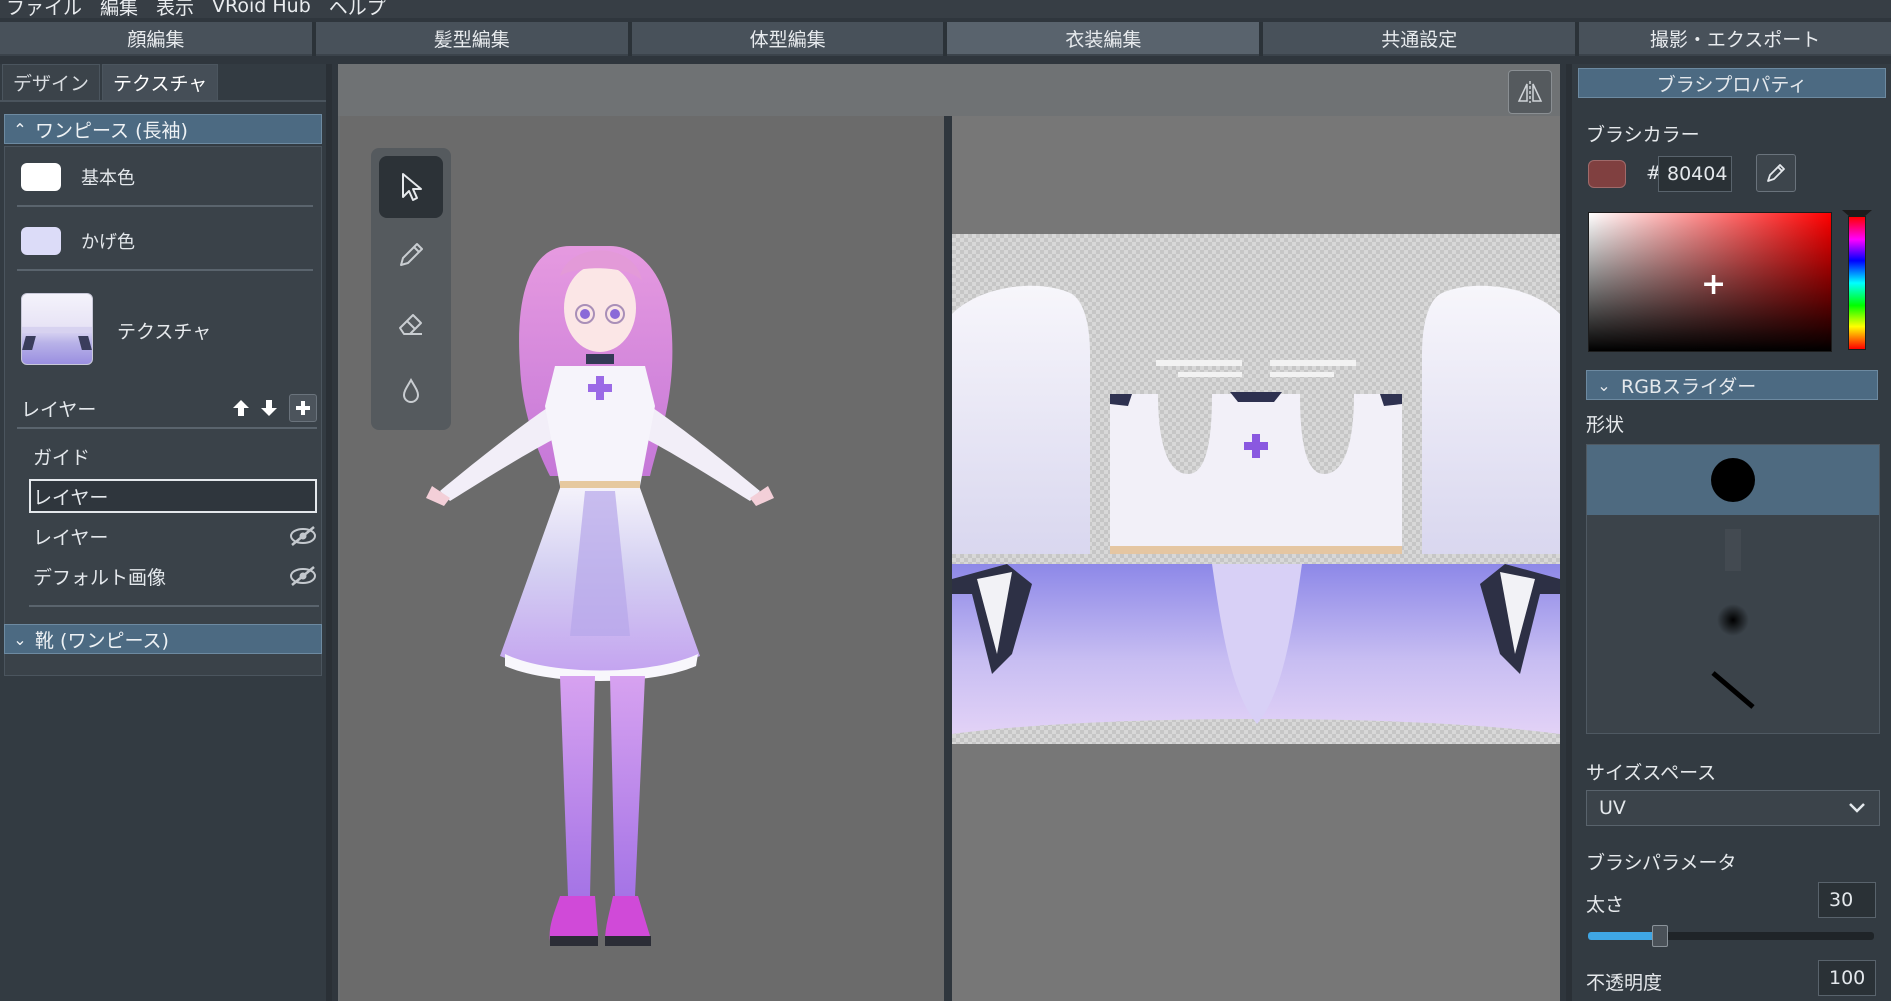 Image resolution: width=1891 pixels, height=1001 pixels. I want to click on layer-item-label: デフォルト画像, so click(100, 577).